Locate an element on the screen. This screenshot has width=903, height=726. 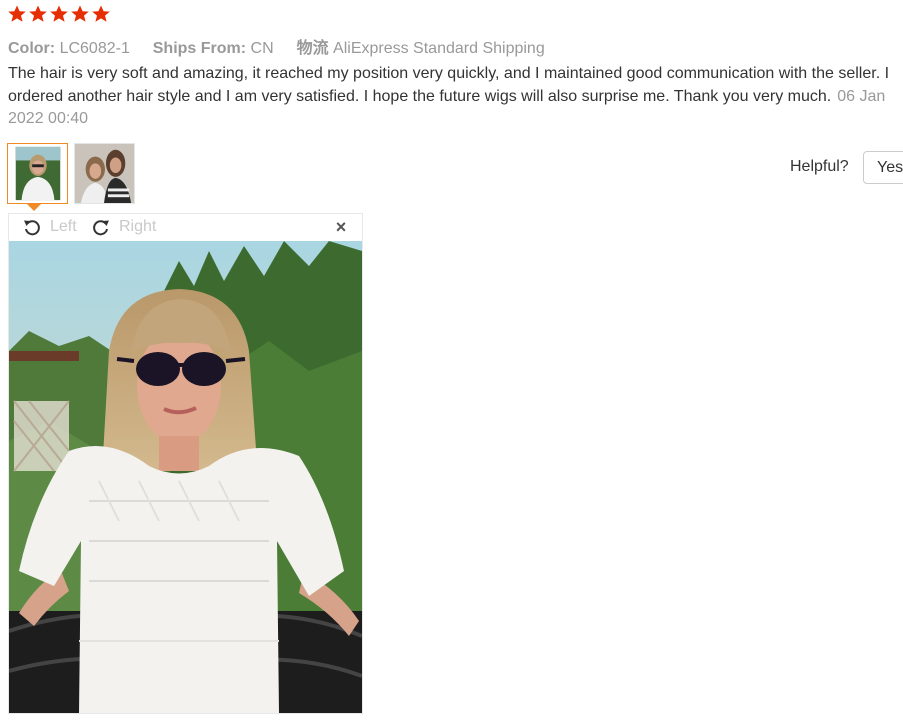
helpful-label: Helpful? is located at coordinates (819, 166).